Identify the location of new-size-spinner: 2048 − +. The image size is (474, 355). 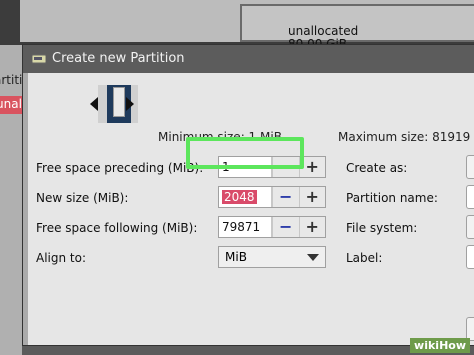
(272, 197).